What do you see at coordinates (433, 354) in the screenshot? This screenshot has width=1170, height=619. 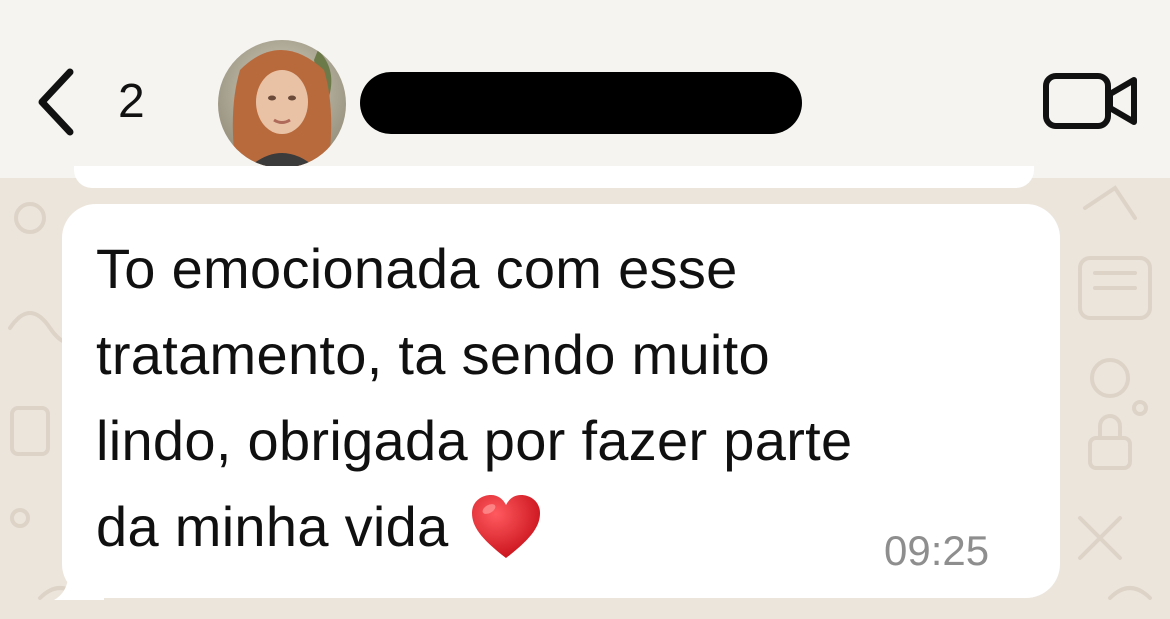 I see `message-line: tratamento, ta sendo muito` at bounding box center [433, 354].